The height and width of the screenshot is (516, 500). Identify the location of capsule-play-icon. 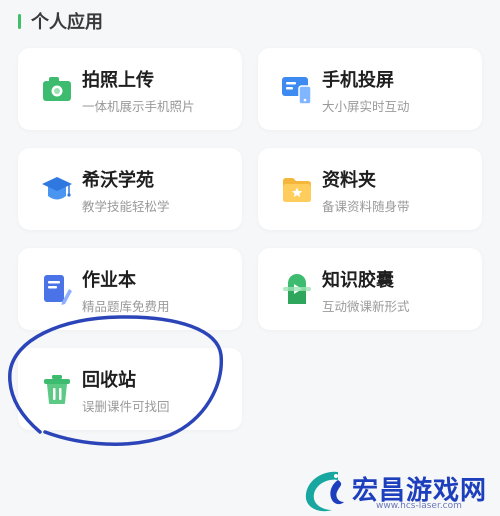
(297, 289).